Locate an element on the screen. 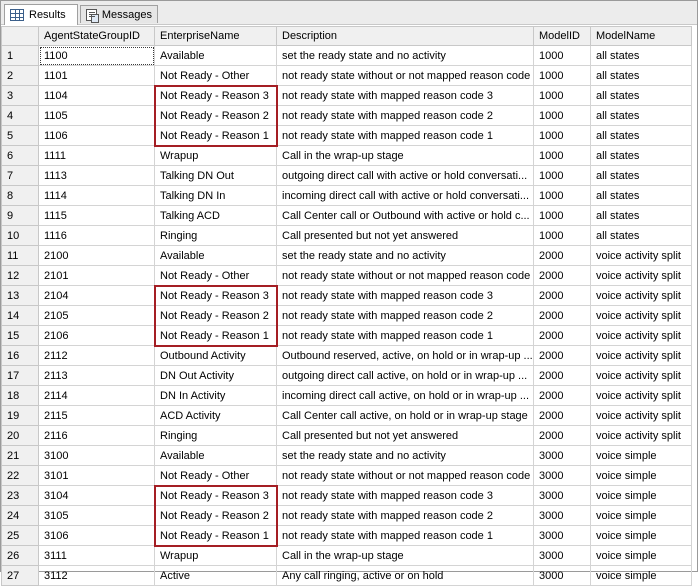  cell-description: Any call ringing, active or on hold is located at coordinates (405, 575).